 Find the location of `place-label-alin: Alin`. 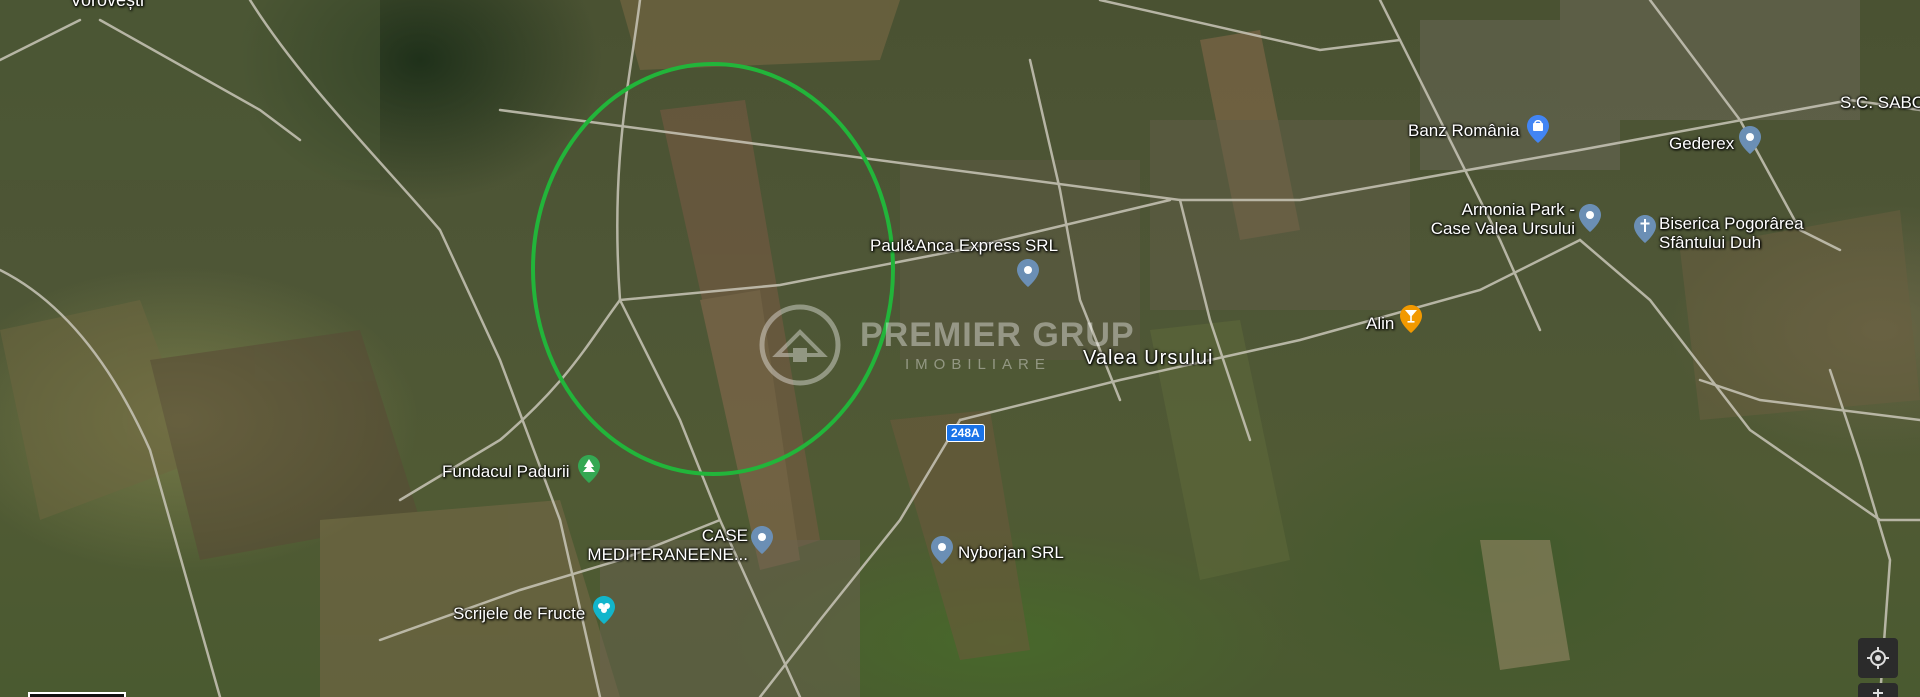

place-label-alin: Alin is located at coordinates (1380, 323).